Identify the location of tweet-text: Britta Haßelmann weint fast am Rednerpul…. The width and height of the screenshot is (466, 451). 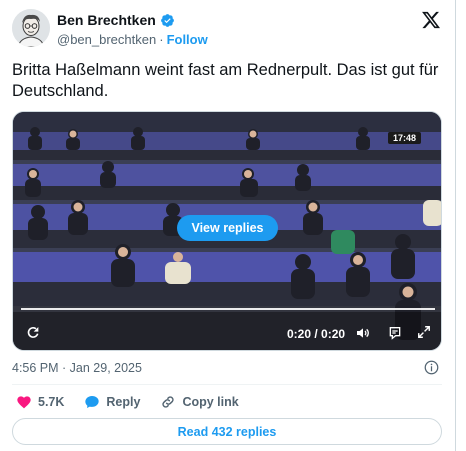
(225, 80).